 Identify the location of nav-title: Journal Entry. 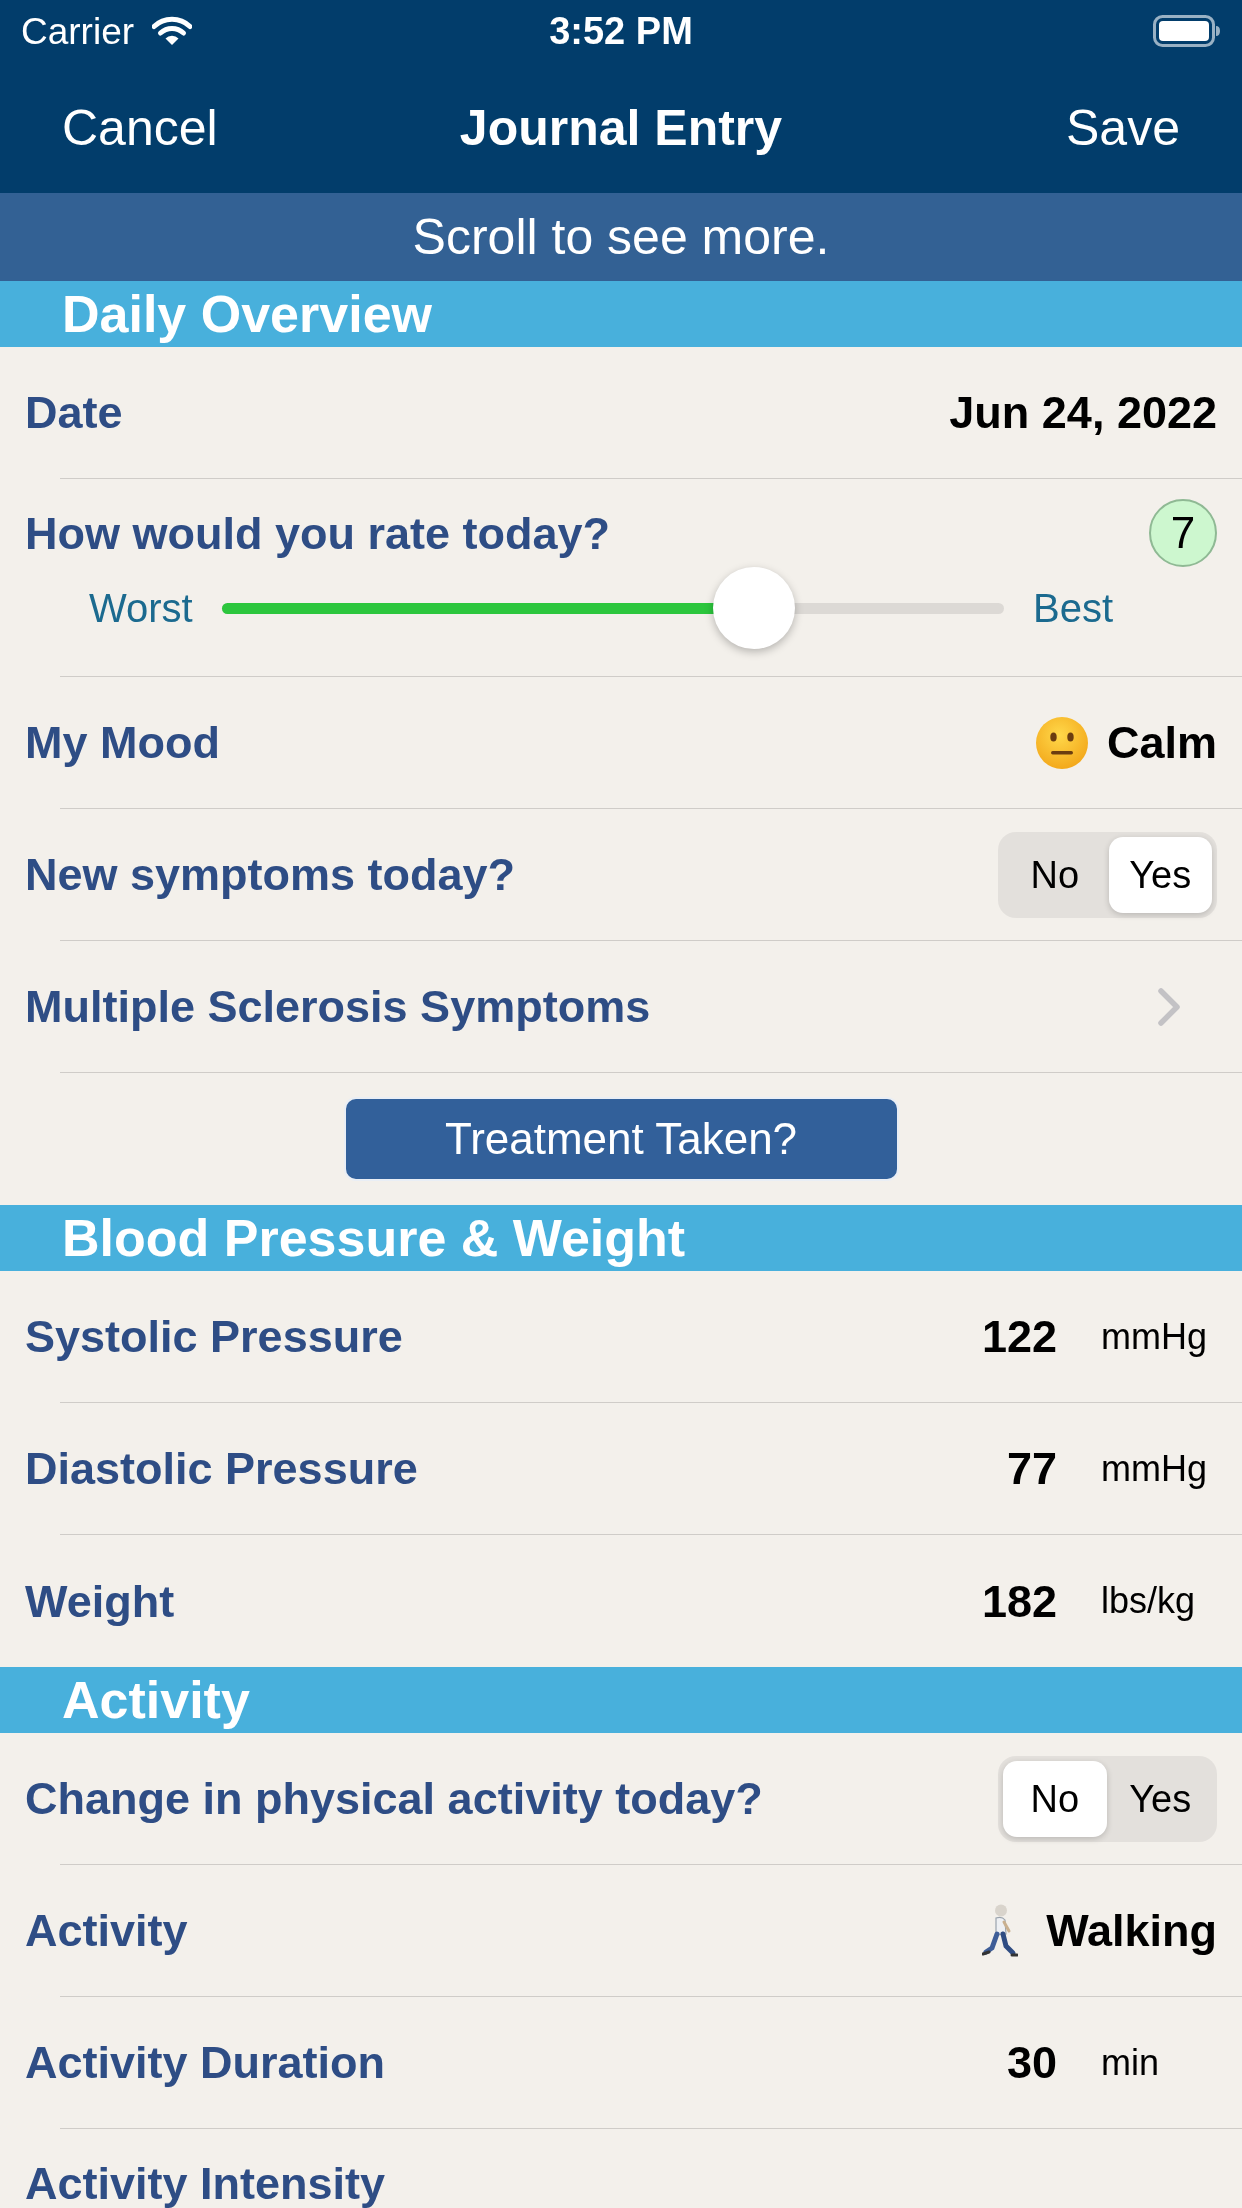
(621, 127).